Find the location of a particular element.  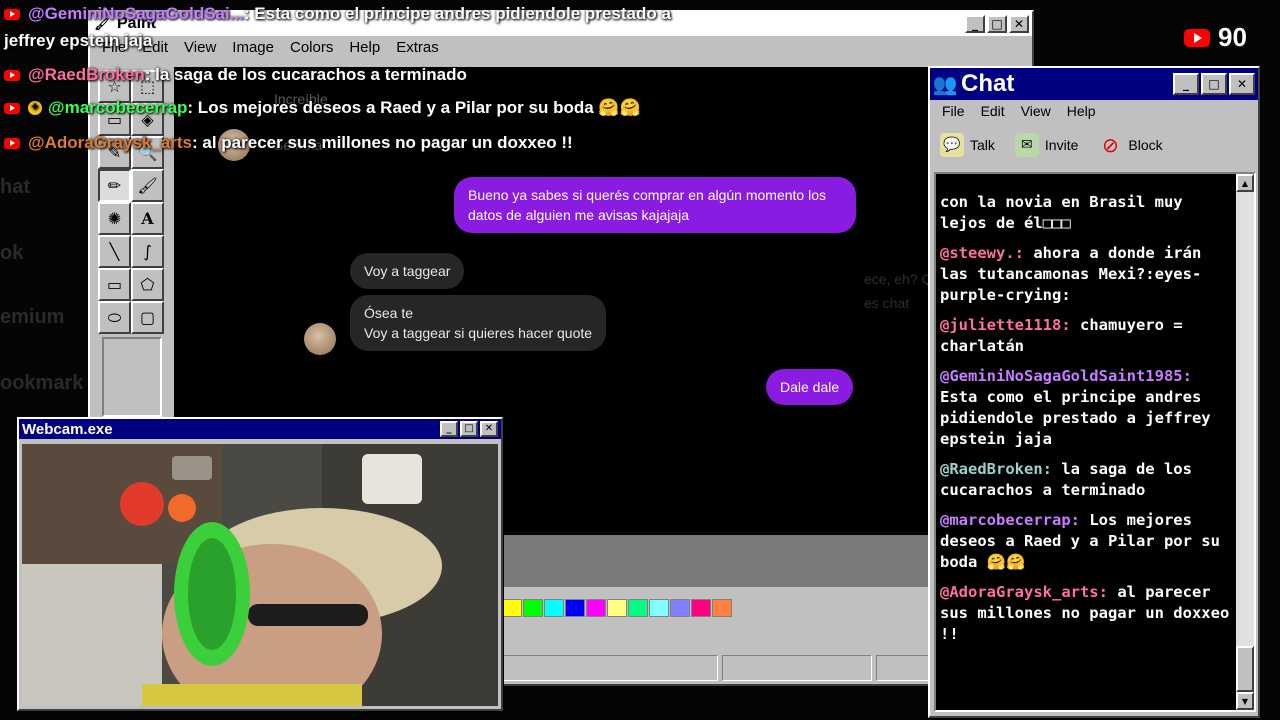

ellipse-tool: ⬭ is located at coordinates (114, 317).